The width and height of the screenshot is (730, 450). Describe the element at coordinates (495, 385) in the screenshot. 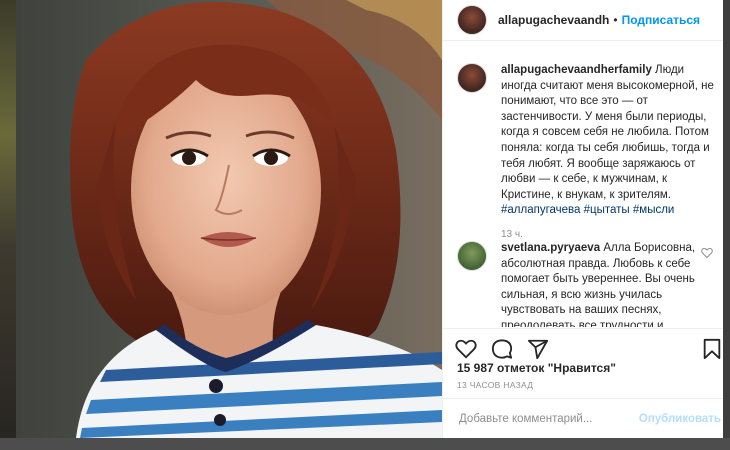

I see `post-time: 13 ЧАСОВ НАЗАД` at that location.